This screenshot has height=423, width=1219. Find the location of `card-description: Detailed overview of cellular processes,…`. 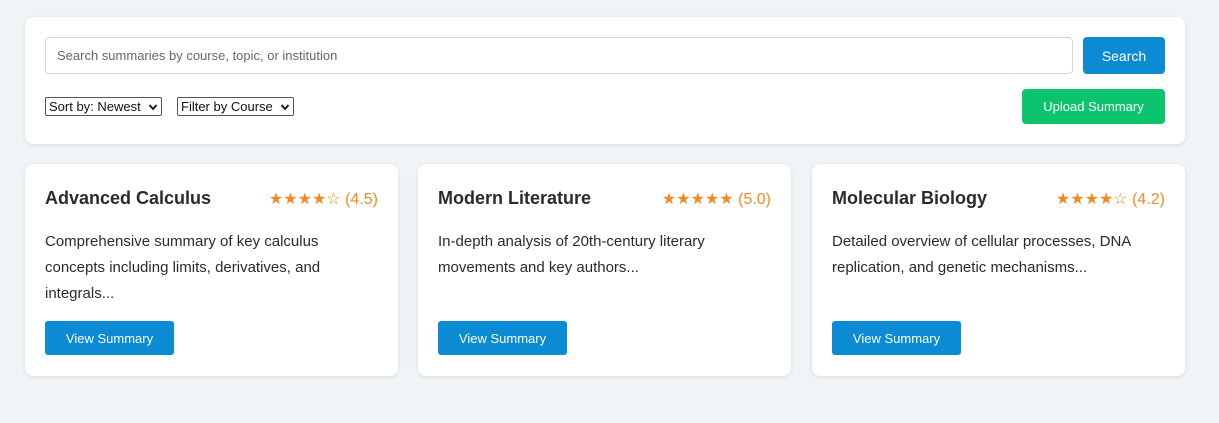

card-description: Detailed overview of cellular processes,… is located at coordinates (981, 254).